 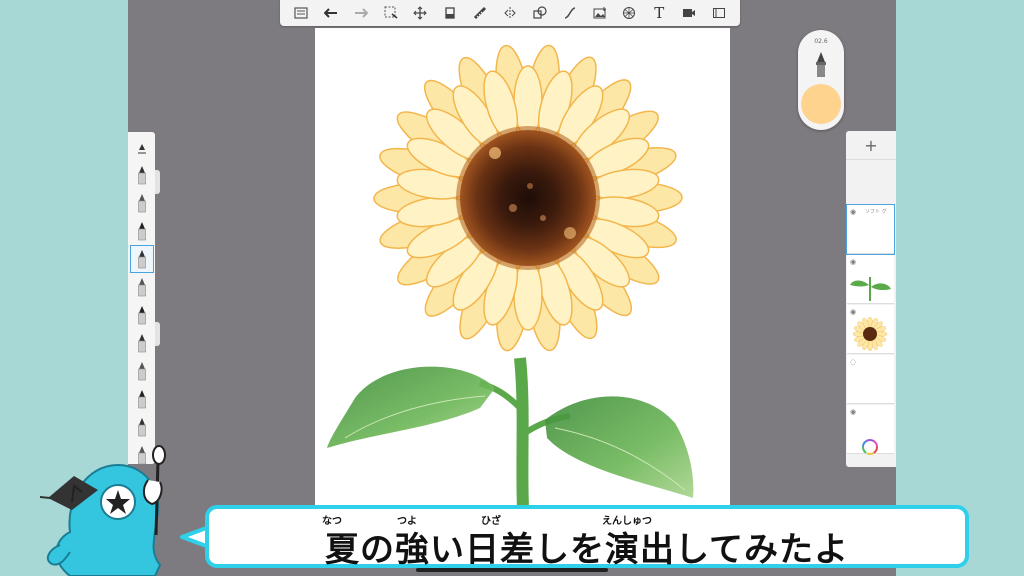 What do you see at coordinates (420, 13) in the screenshot?
I see `transform-icon` at bounding box center [420, 13].